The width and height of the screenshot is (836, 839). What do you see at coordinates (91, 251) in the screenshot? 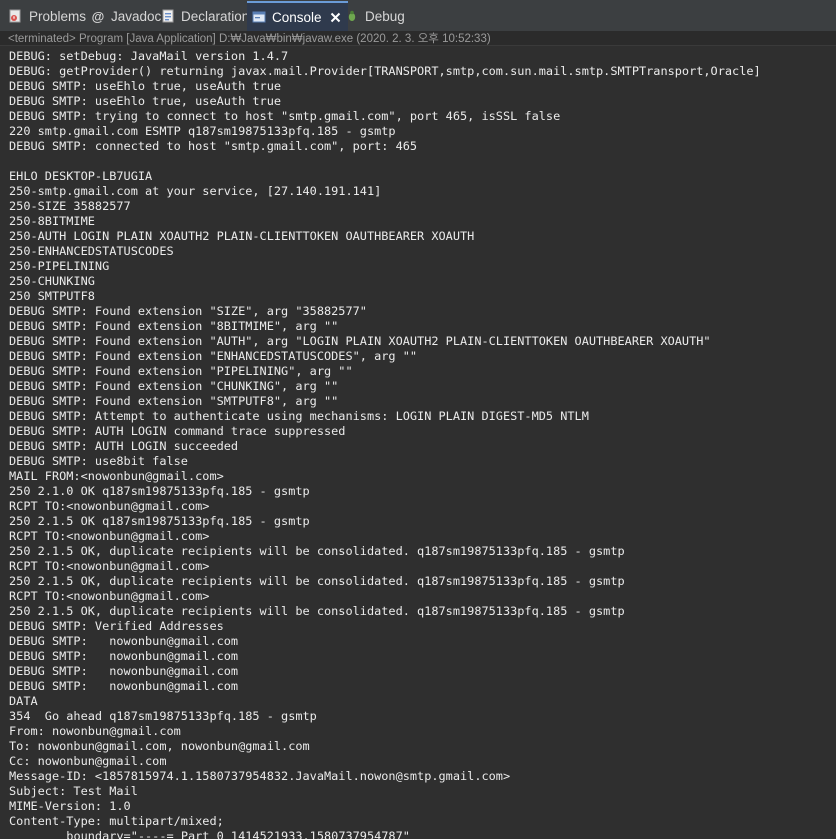
I see `console-line: 250-ENHANCEDSTATUSCODES` at bounding box center [91, 251].